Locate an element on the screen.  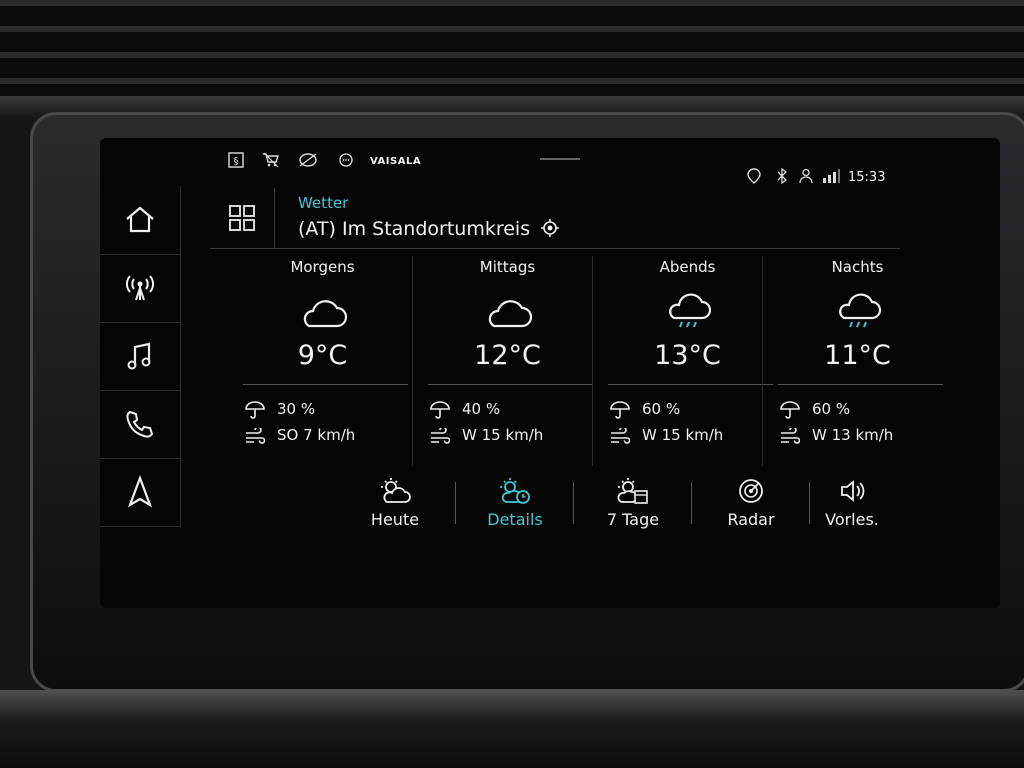
bluetooth-icon is located at coordinates (782, 176).